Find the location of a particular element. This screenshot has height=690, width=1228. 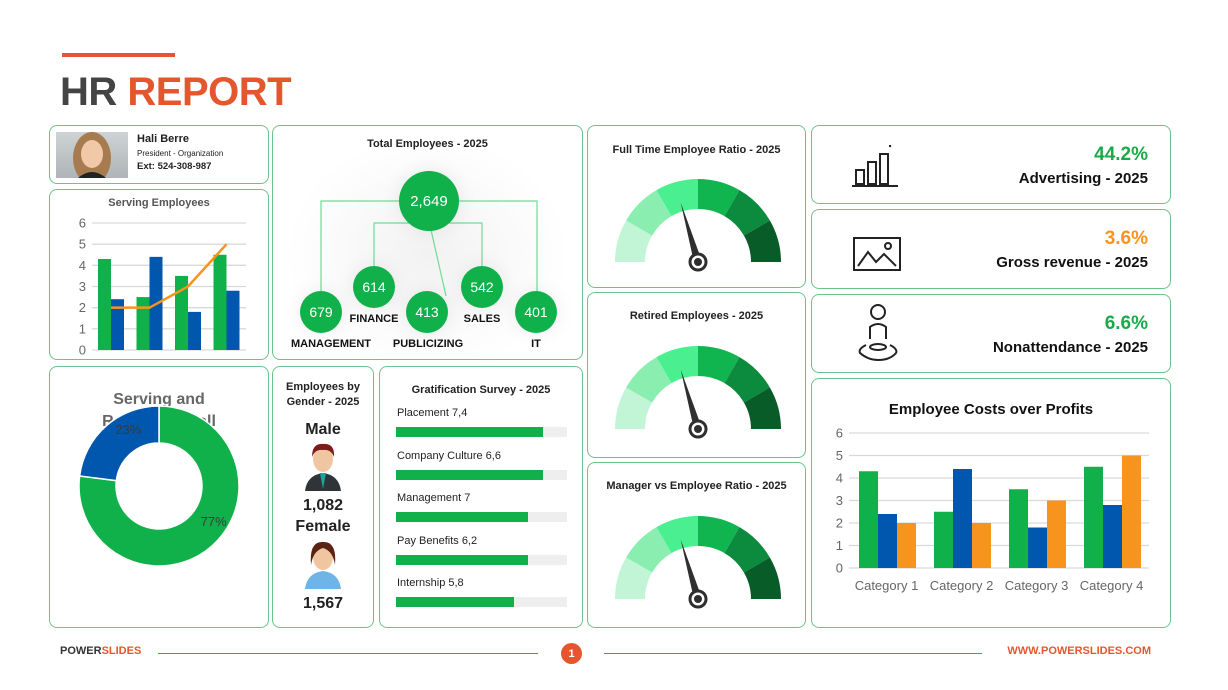

dept-node-sales: 542 is located at coordinates (482, 287).